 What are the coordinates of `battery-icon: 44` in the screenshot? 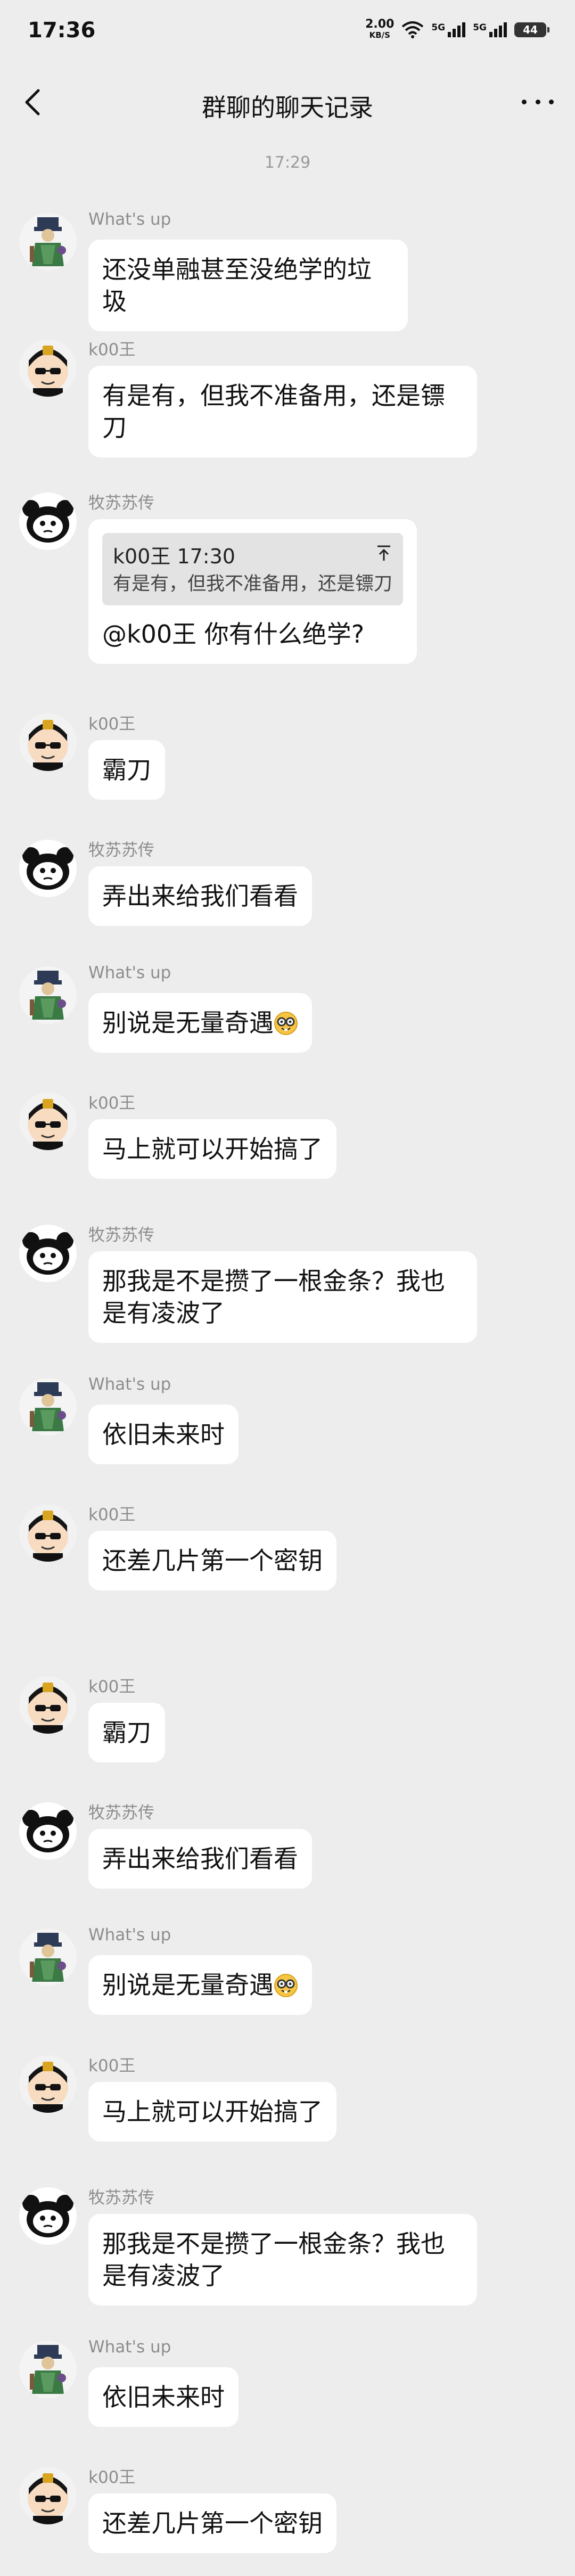 It's located at (531, 29).